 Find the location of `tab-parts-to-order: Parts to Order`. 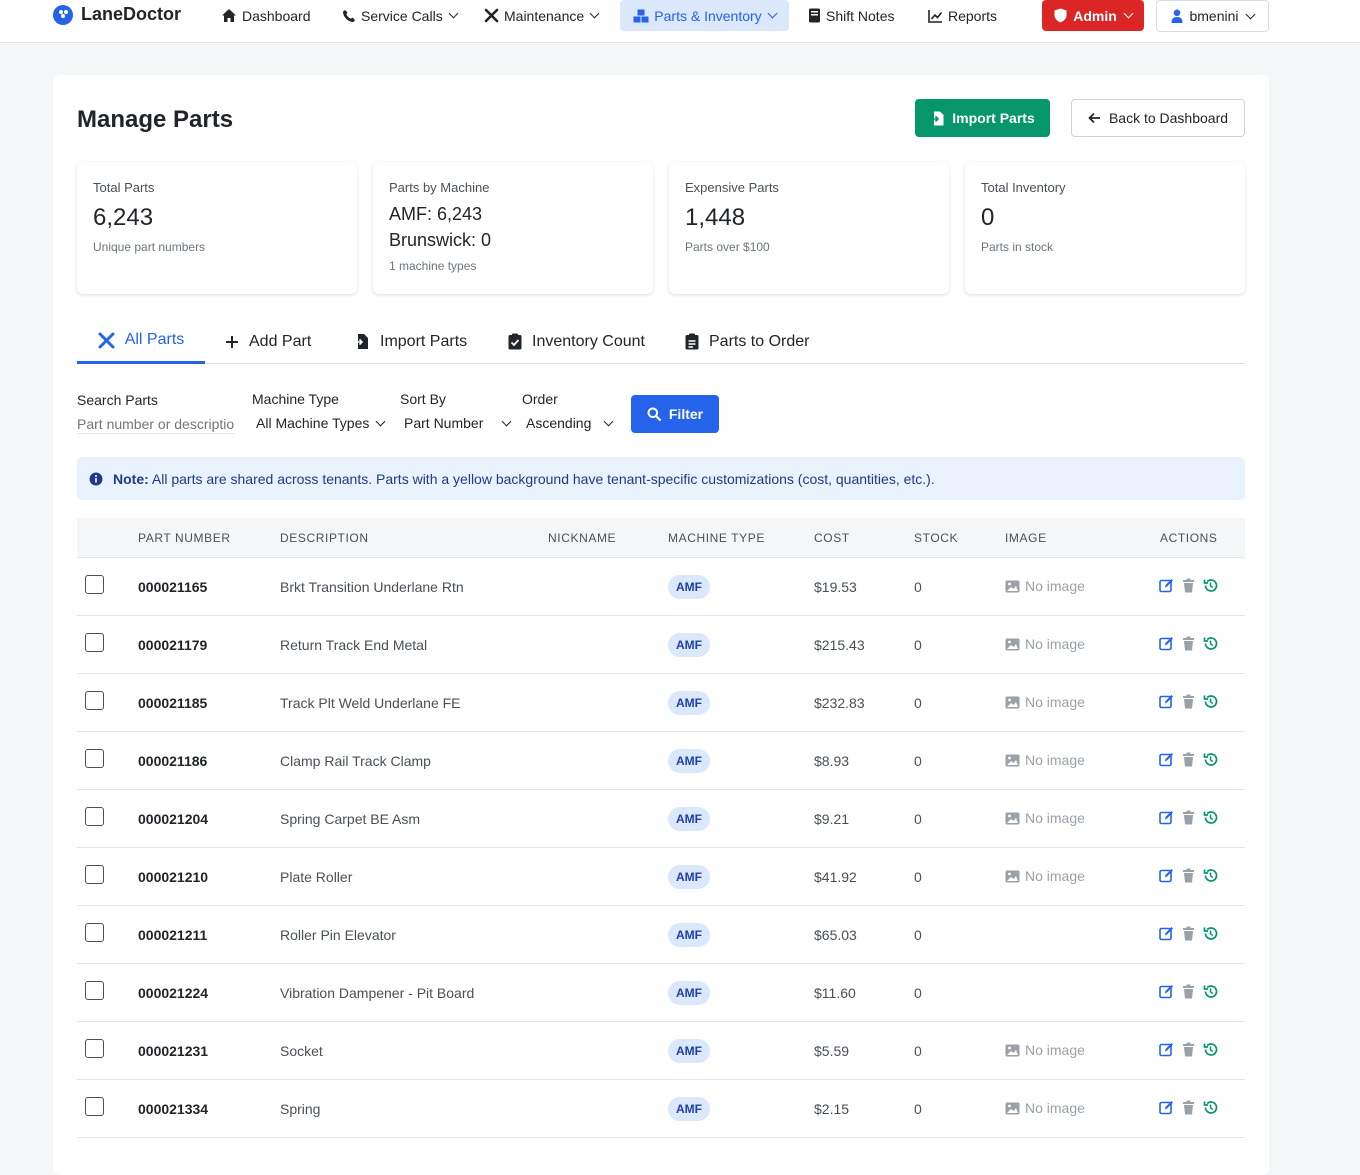

tab-parts-to-order: Parts to Order is located at coordinates (747, 341).